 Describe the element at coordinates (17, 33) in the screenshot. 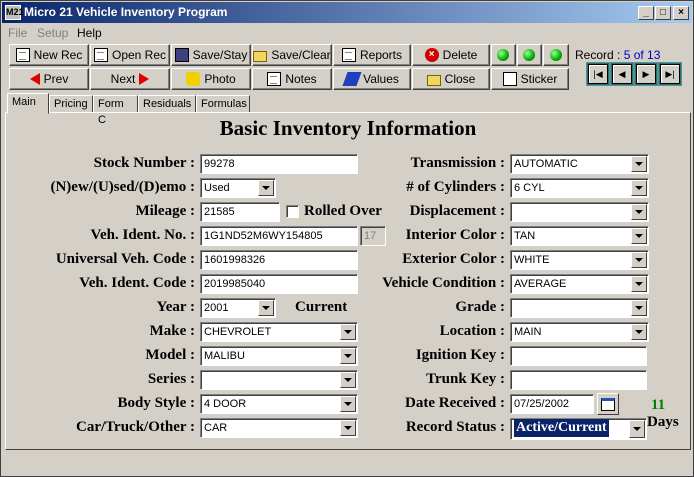

I see `menu-file: File` at that location.